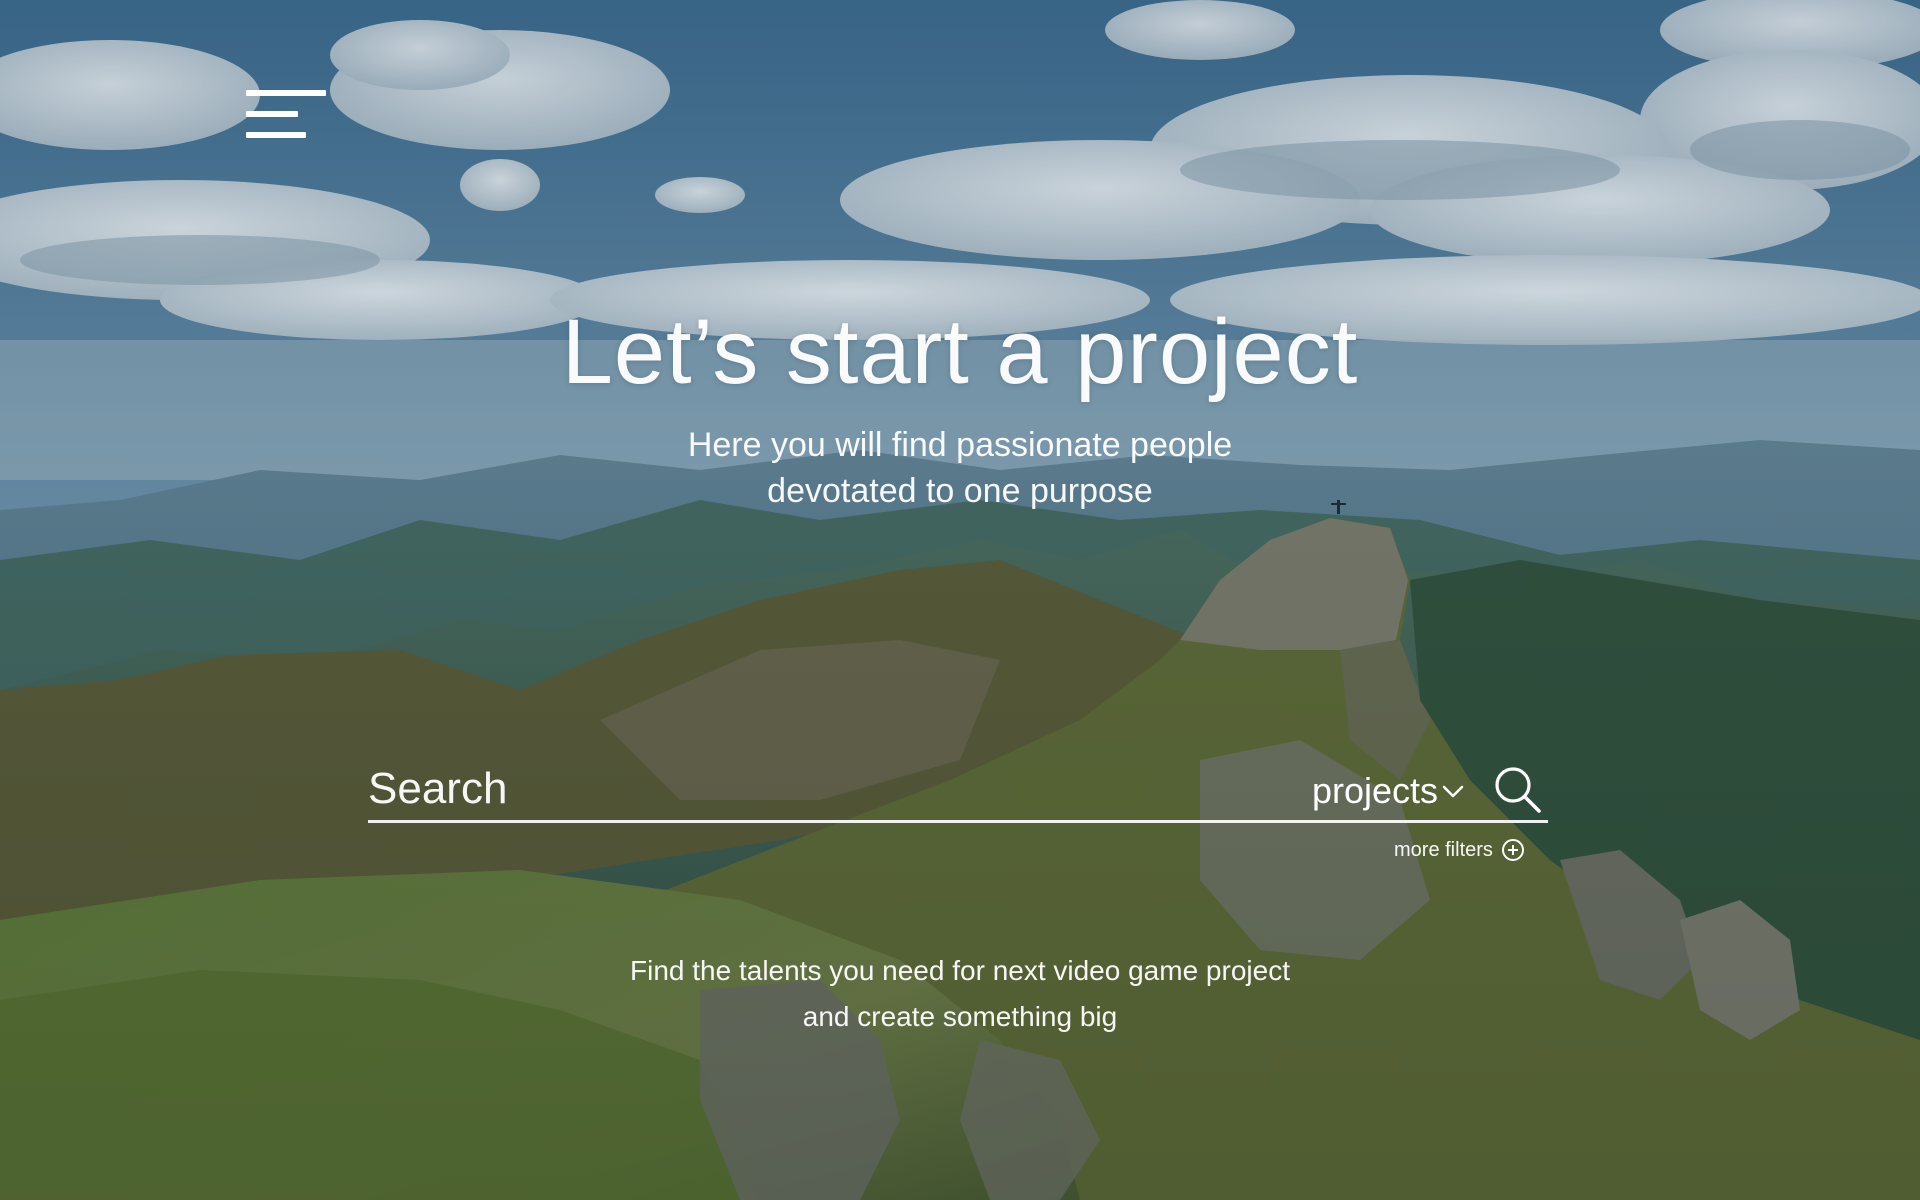  Describe the element at coordinates (818, 789) in the screenshot. I see `search-input` at that location.